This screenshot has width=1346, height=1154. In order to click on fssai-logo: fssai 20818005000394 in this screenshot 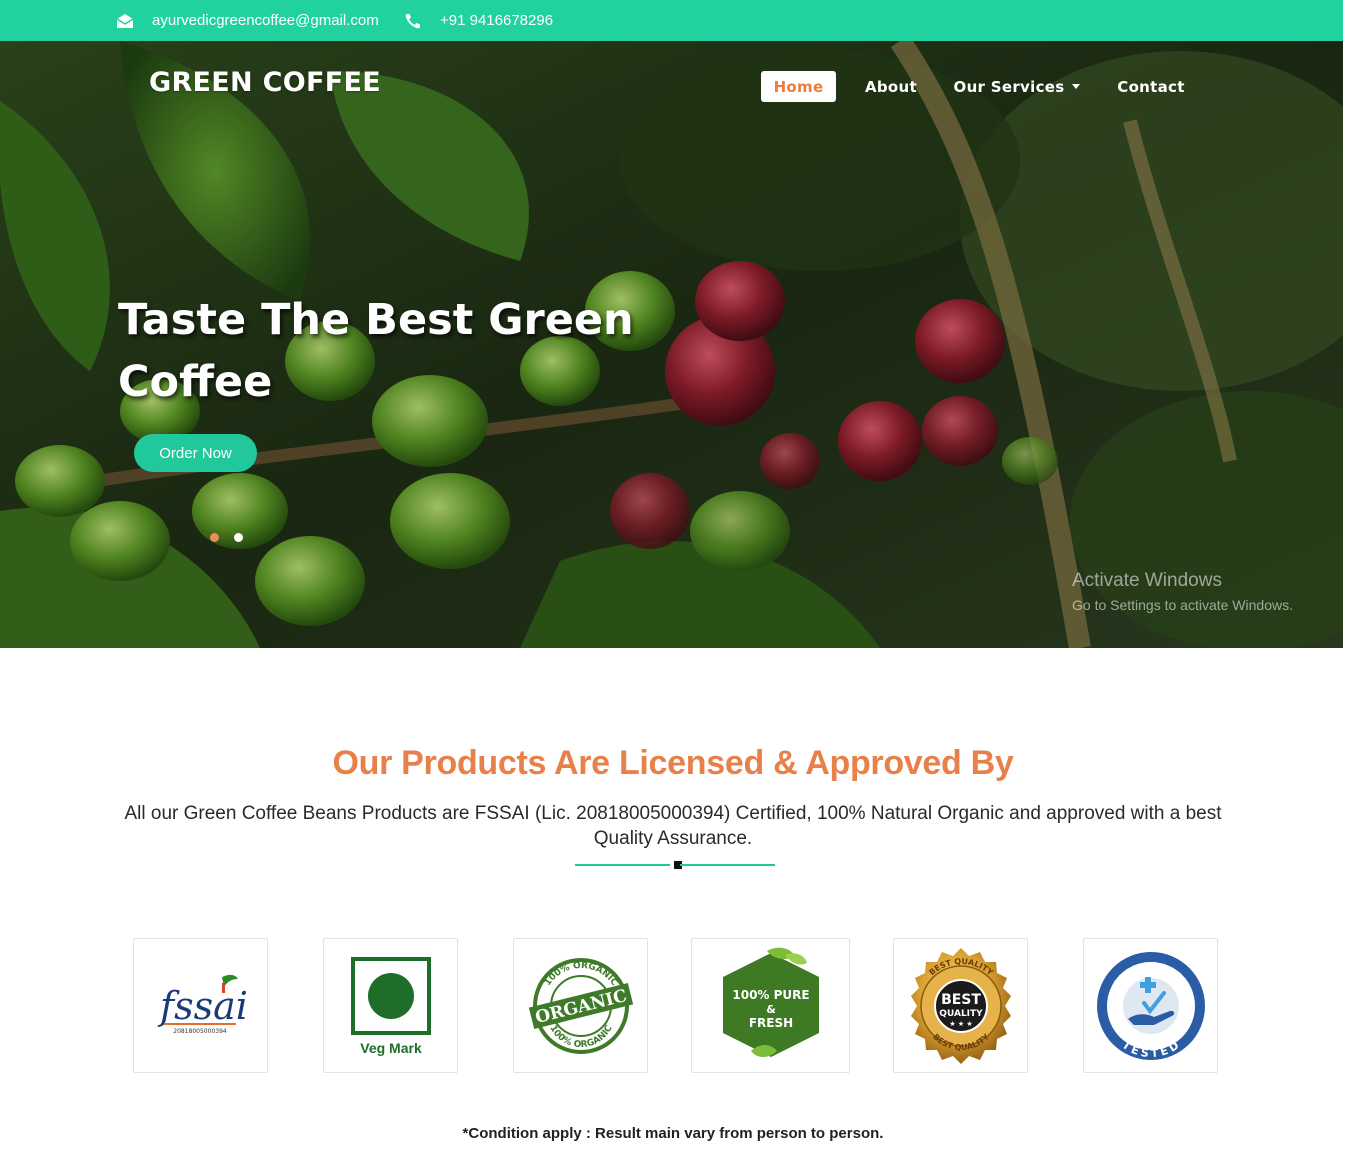, I will do `click(202, 1004)`.